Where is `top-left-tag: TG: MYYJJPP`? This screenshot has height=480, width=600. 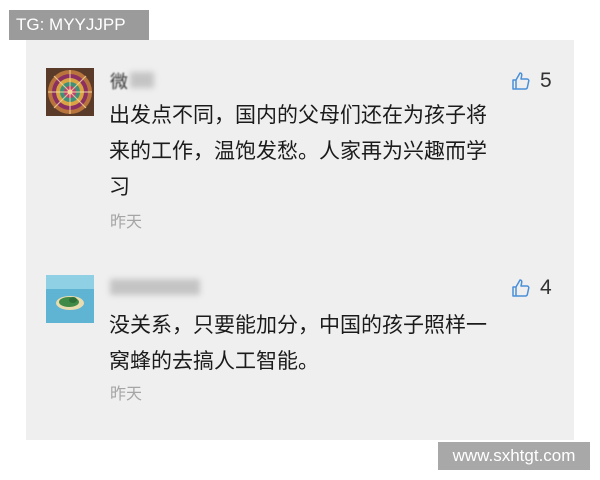 top-left-tag: TG: MYYJJPP is located at coordinates (79, 25).